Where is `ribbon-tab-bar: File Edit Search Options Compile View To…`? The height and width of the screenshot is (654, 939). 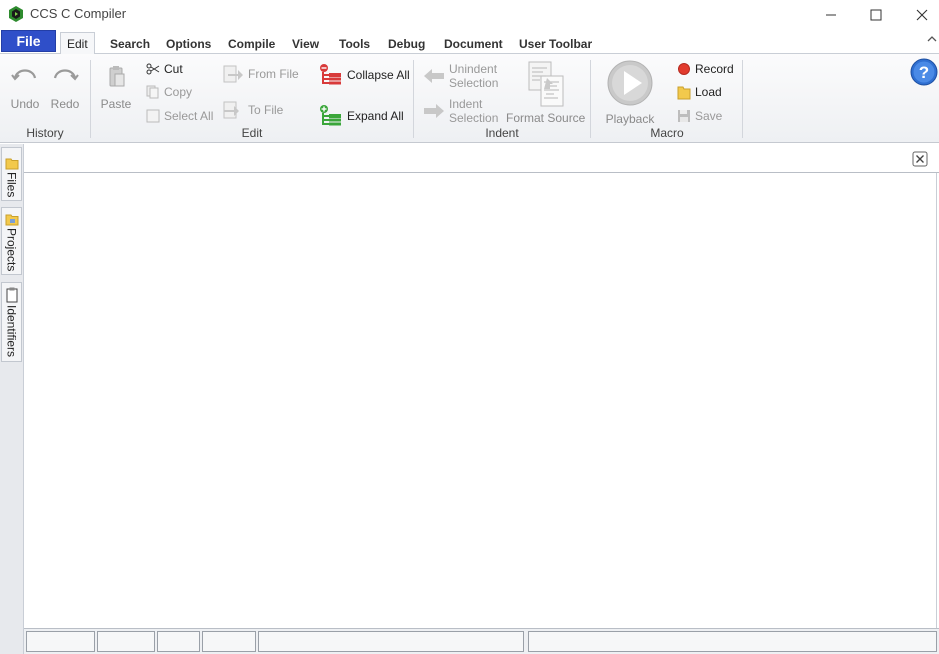
ribbon-tab-bar: File Edit Search Options Compile View To… is located at coordinates (469, 42).